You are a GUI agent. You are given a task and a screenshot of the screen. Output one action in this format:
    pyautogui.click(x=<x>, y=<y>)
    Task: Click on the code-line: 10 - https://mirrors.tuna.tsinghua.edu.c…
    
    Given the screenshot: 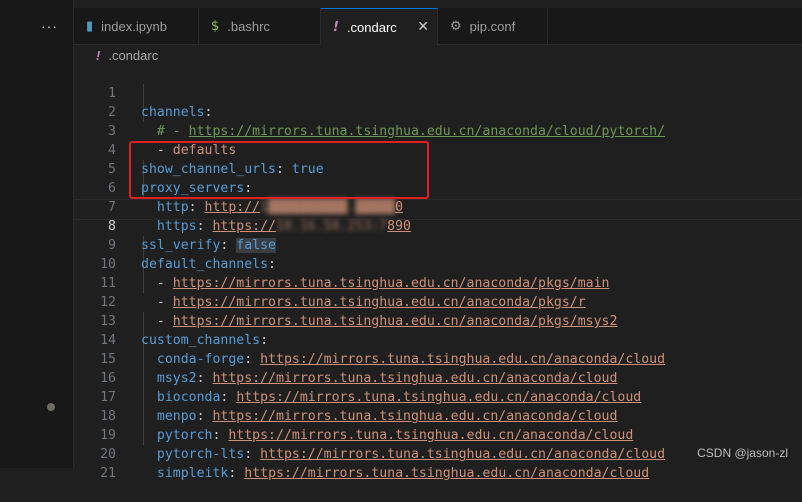 What is the action you would take?
    pyautogui.click(x=438, y=263)
    